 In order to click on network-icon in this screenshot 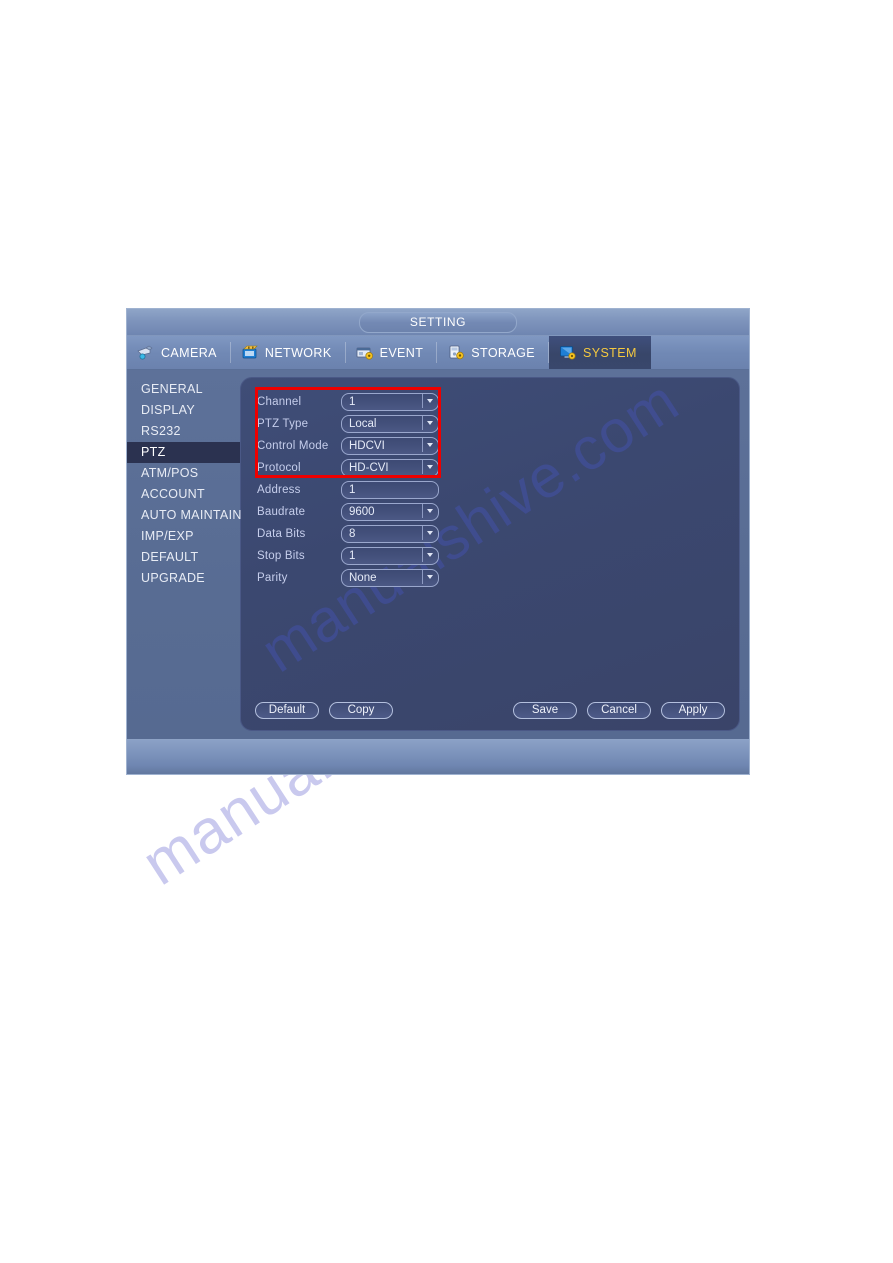, I will do `click(250, 352)`.